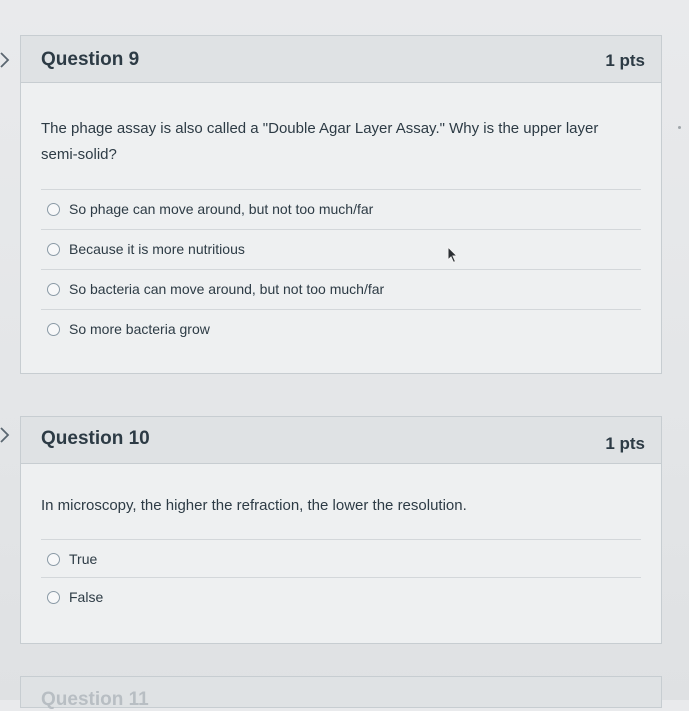  I want to click on answer-label: True, so click(83, 559).